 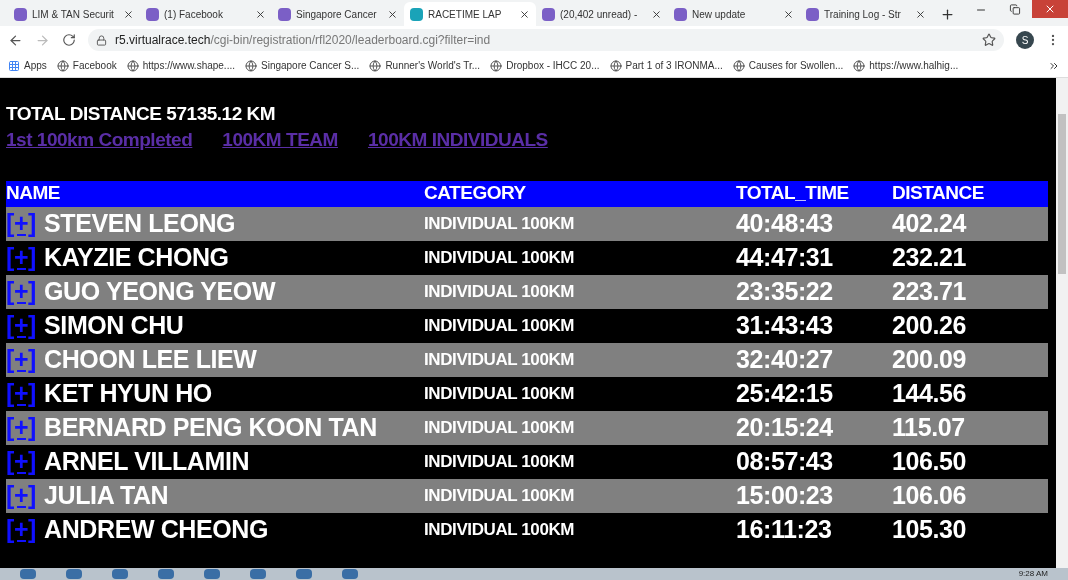 I want to click on runner-name: SIMON CHU, so click(x=114, y=325).